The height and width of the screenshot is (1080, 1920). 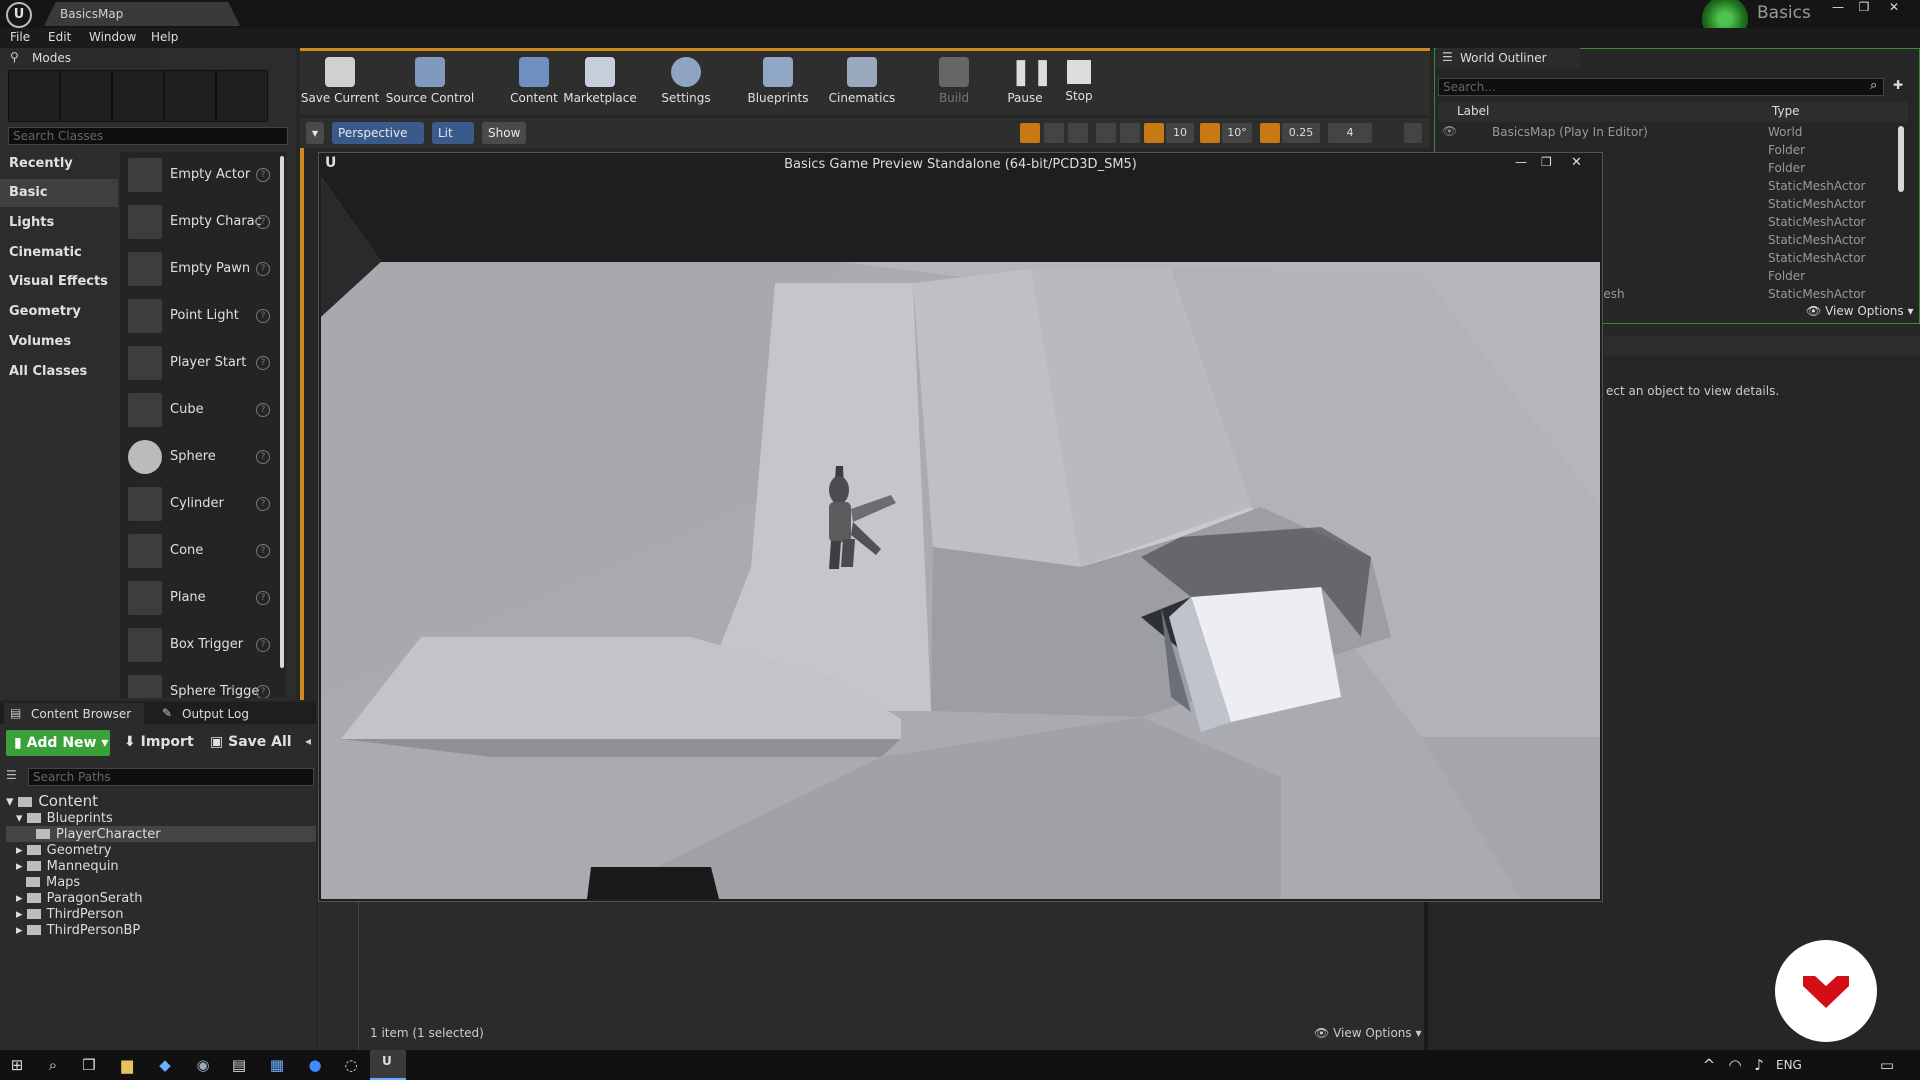 What do you see at coordinates (1860, 311) in the screenshot?
I see `outliner-view-options: 👁 View Options ▾` at bounding box center [1860, 311].